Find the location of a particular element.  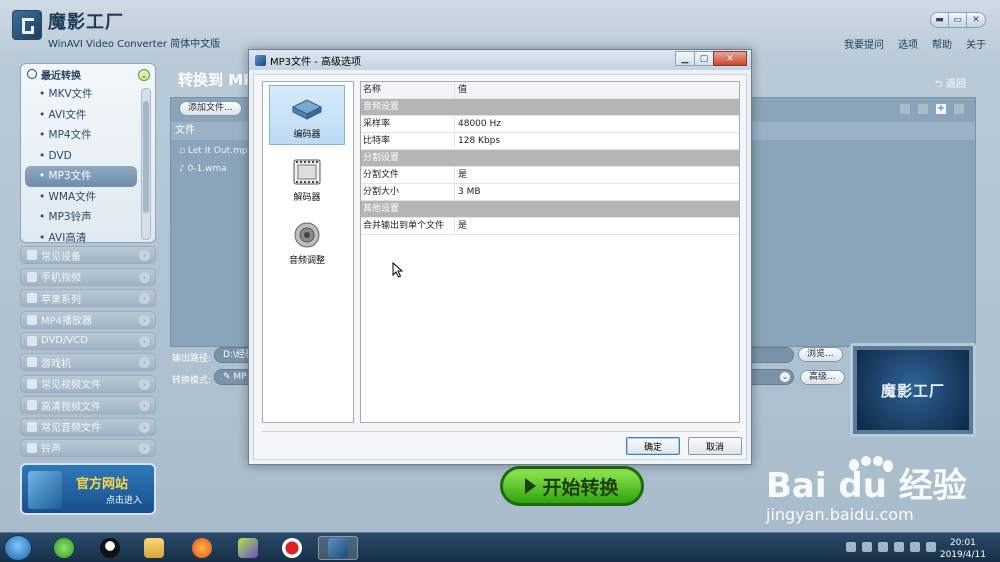

clock: 20:01 2019/4/11 is located at coordinates (963, 549).